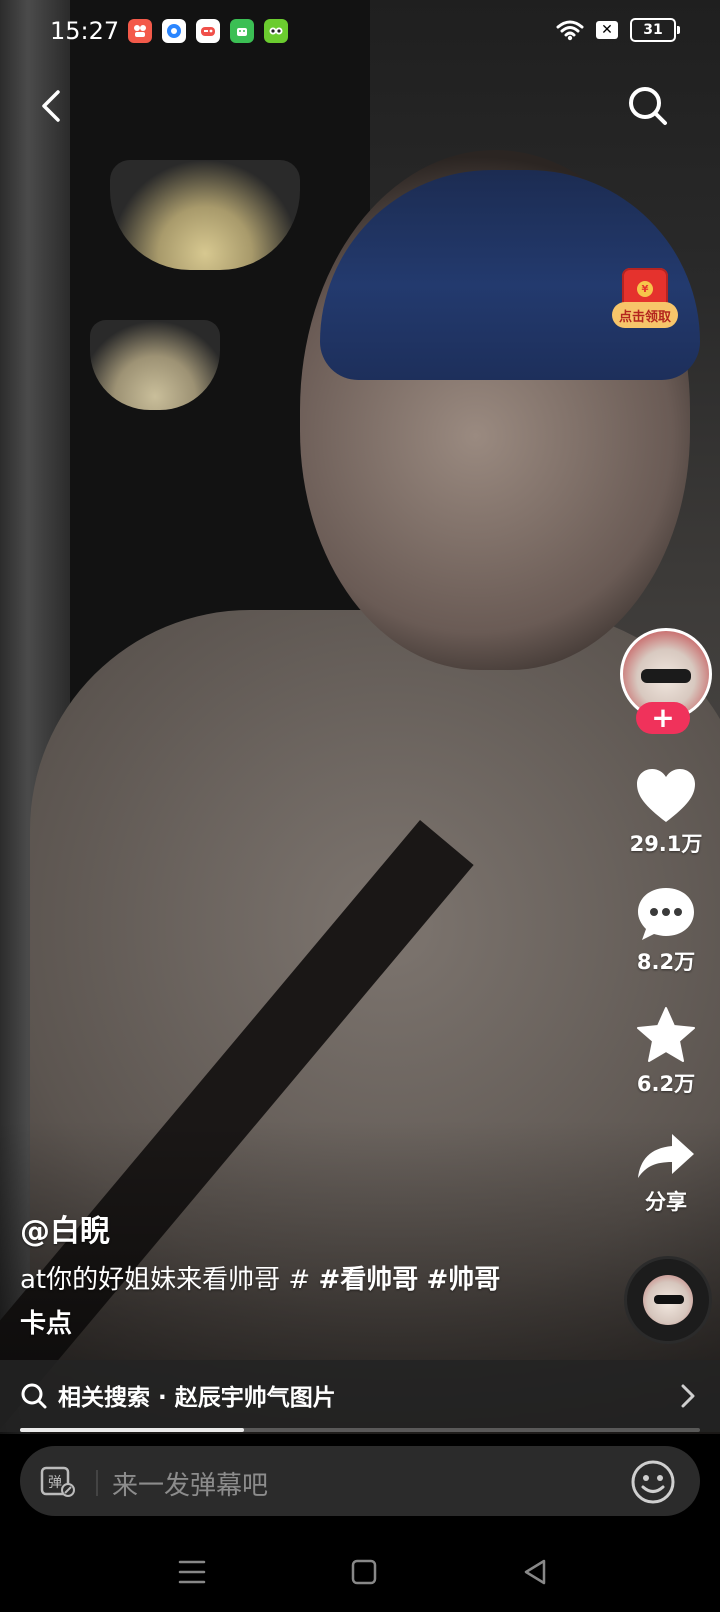  Describe the element at coordinates (688, 1396) in the screenshot. I see `chevron-right-icon` at that location.